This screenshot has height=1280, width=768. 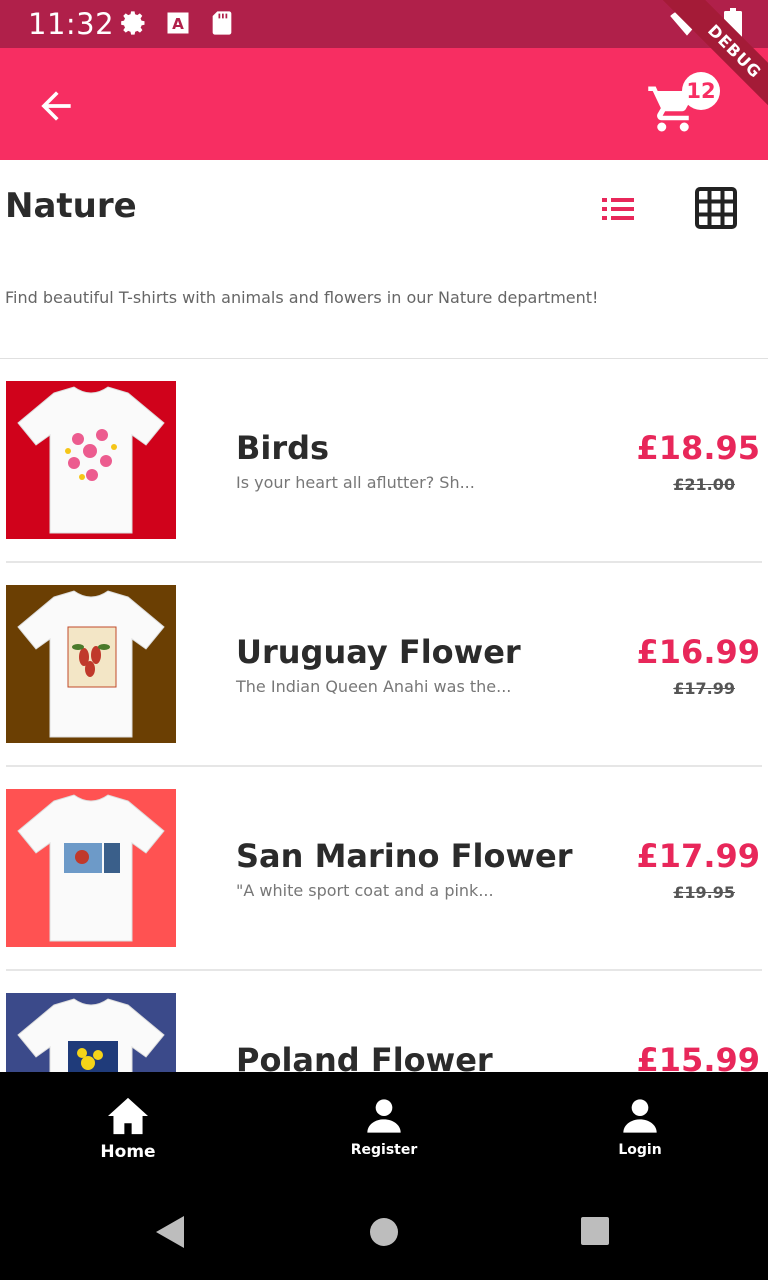 What do you see at coordinates (378, 652) in the screenshot?
I see `product-name: Uruguay Flower` at bounding box center [378, 652].